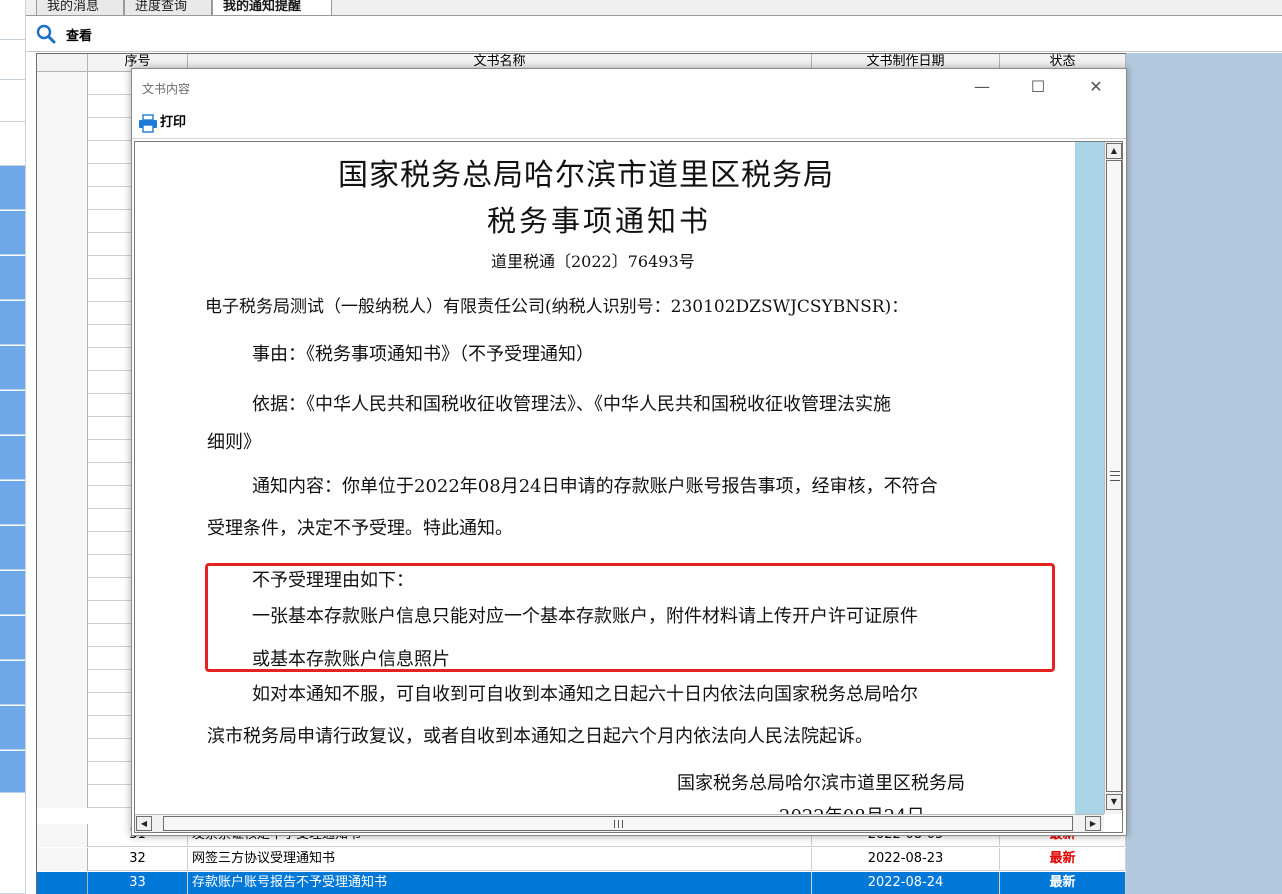 The height and width of the screenshot is (894, 1282). Describe the element at coordinates (585, 694) in the screenshot. I see `document-appeal: 如对本通知不服，可自收到可自收到本通知之日起六十日内依法向国家税务总局哈尔` at that location.